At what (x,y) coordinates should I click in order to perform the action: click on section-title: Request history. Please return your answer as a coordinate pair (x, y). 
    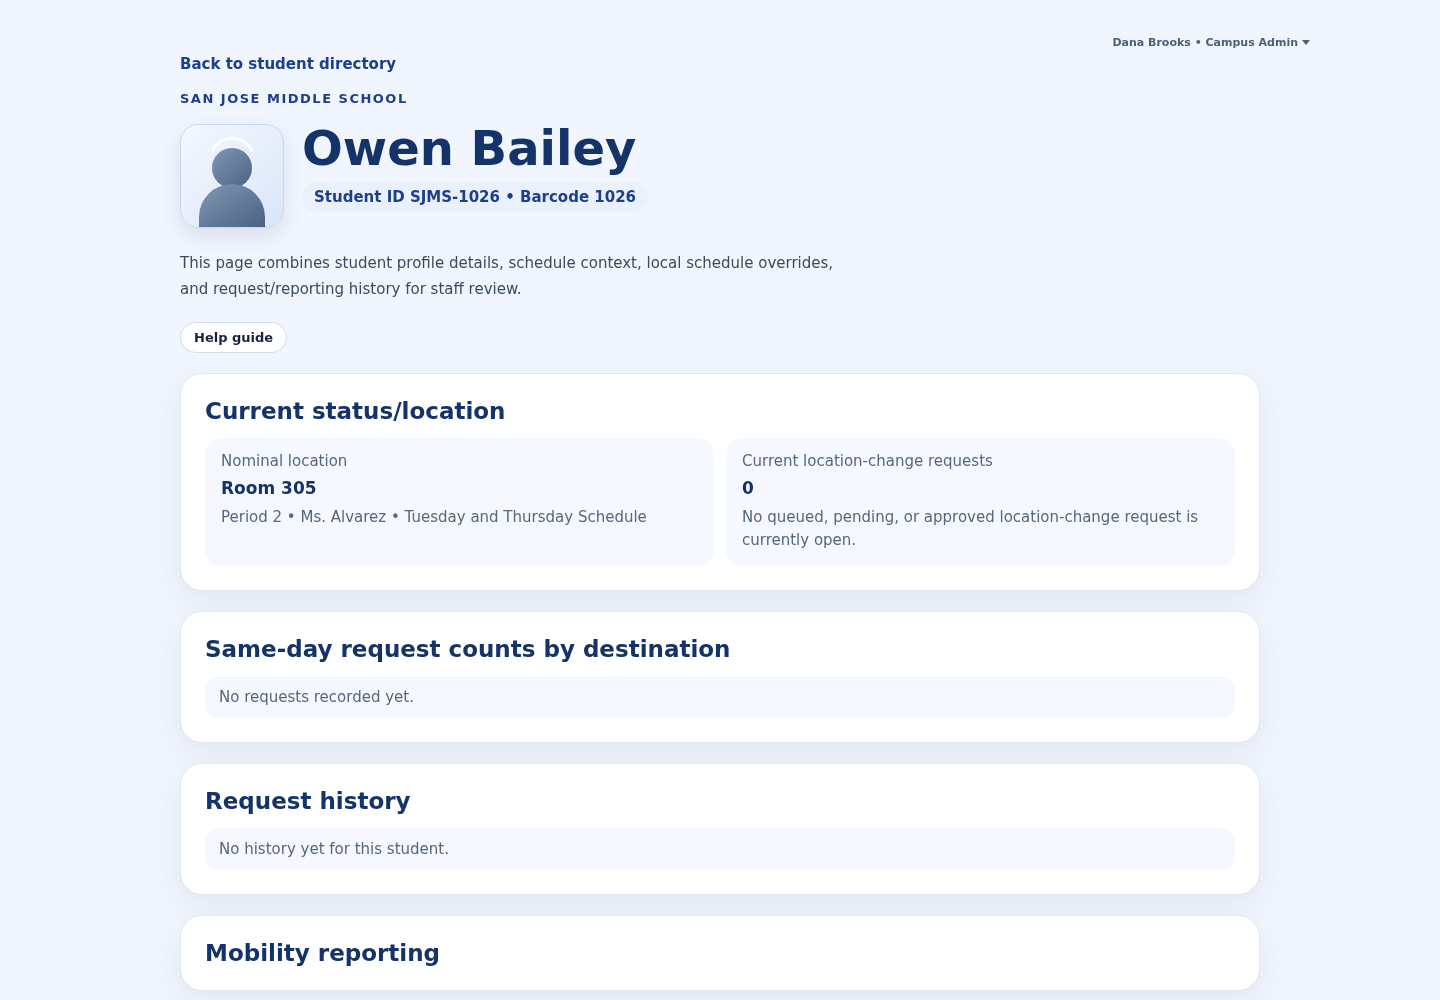
    Looking at the image, I should click on (308, 801).